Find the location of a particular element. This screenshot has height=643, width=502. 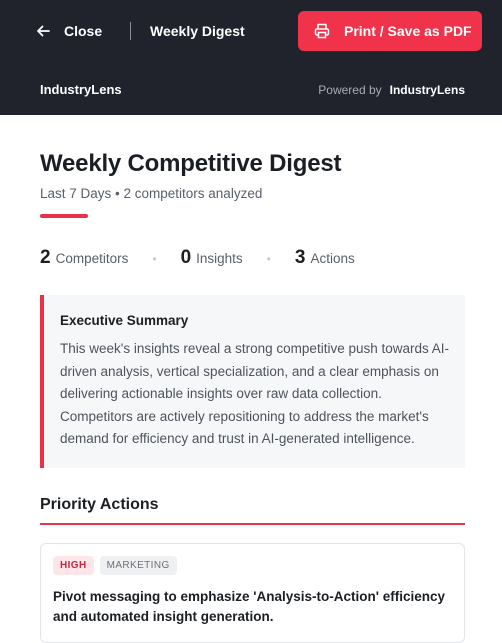

stats-row: 2 Competitors • 0 Insights • 3 Actions is located at coordinates (197, 258).